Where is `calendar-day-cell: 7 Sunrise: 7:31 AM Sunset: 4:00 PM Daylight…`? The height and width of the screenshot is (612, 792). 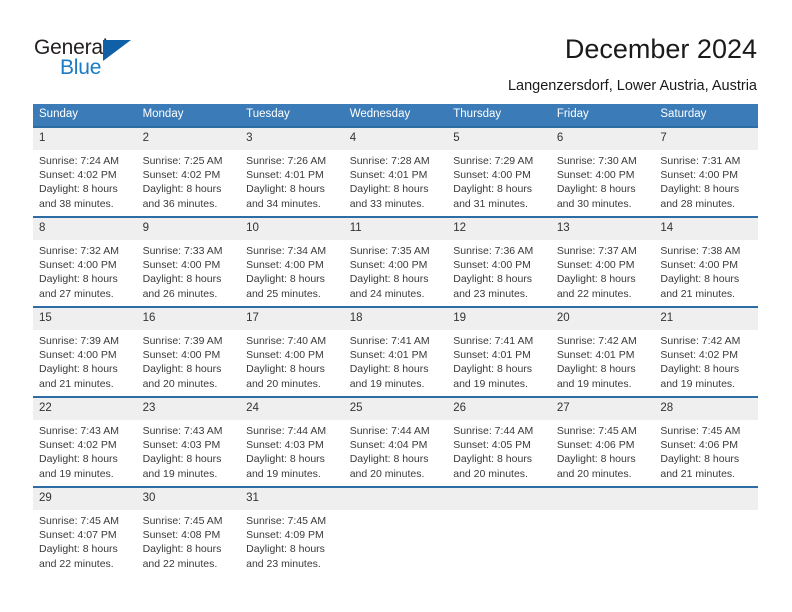
calendar-day-cell: 7 Sunrise: 7:31 AM Sunset: 4:00 PM Daylight… is located at coordinates (706, 171).